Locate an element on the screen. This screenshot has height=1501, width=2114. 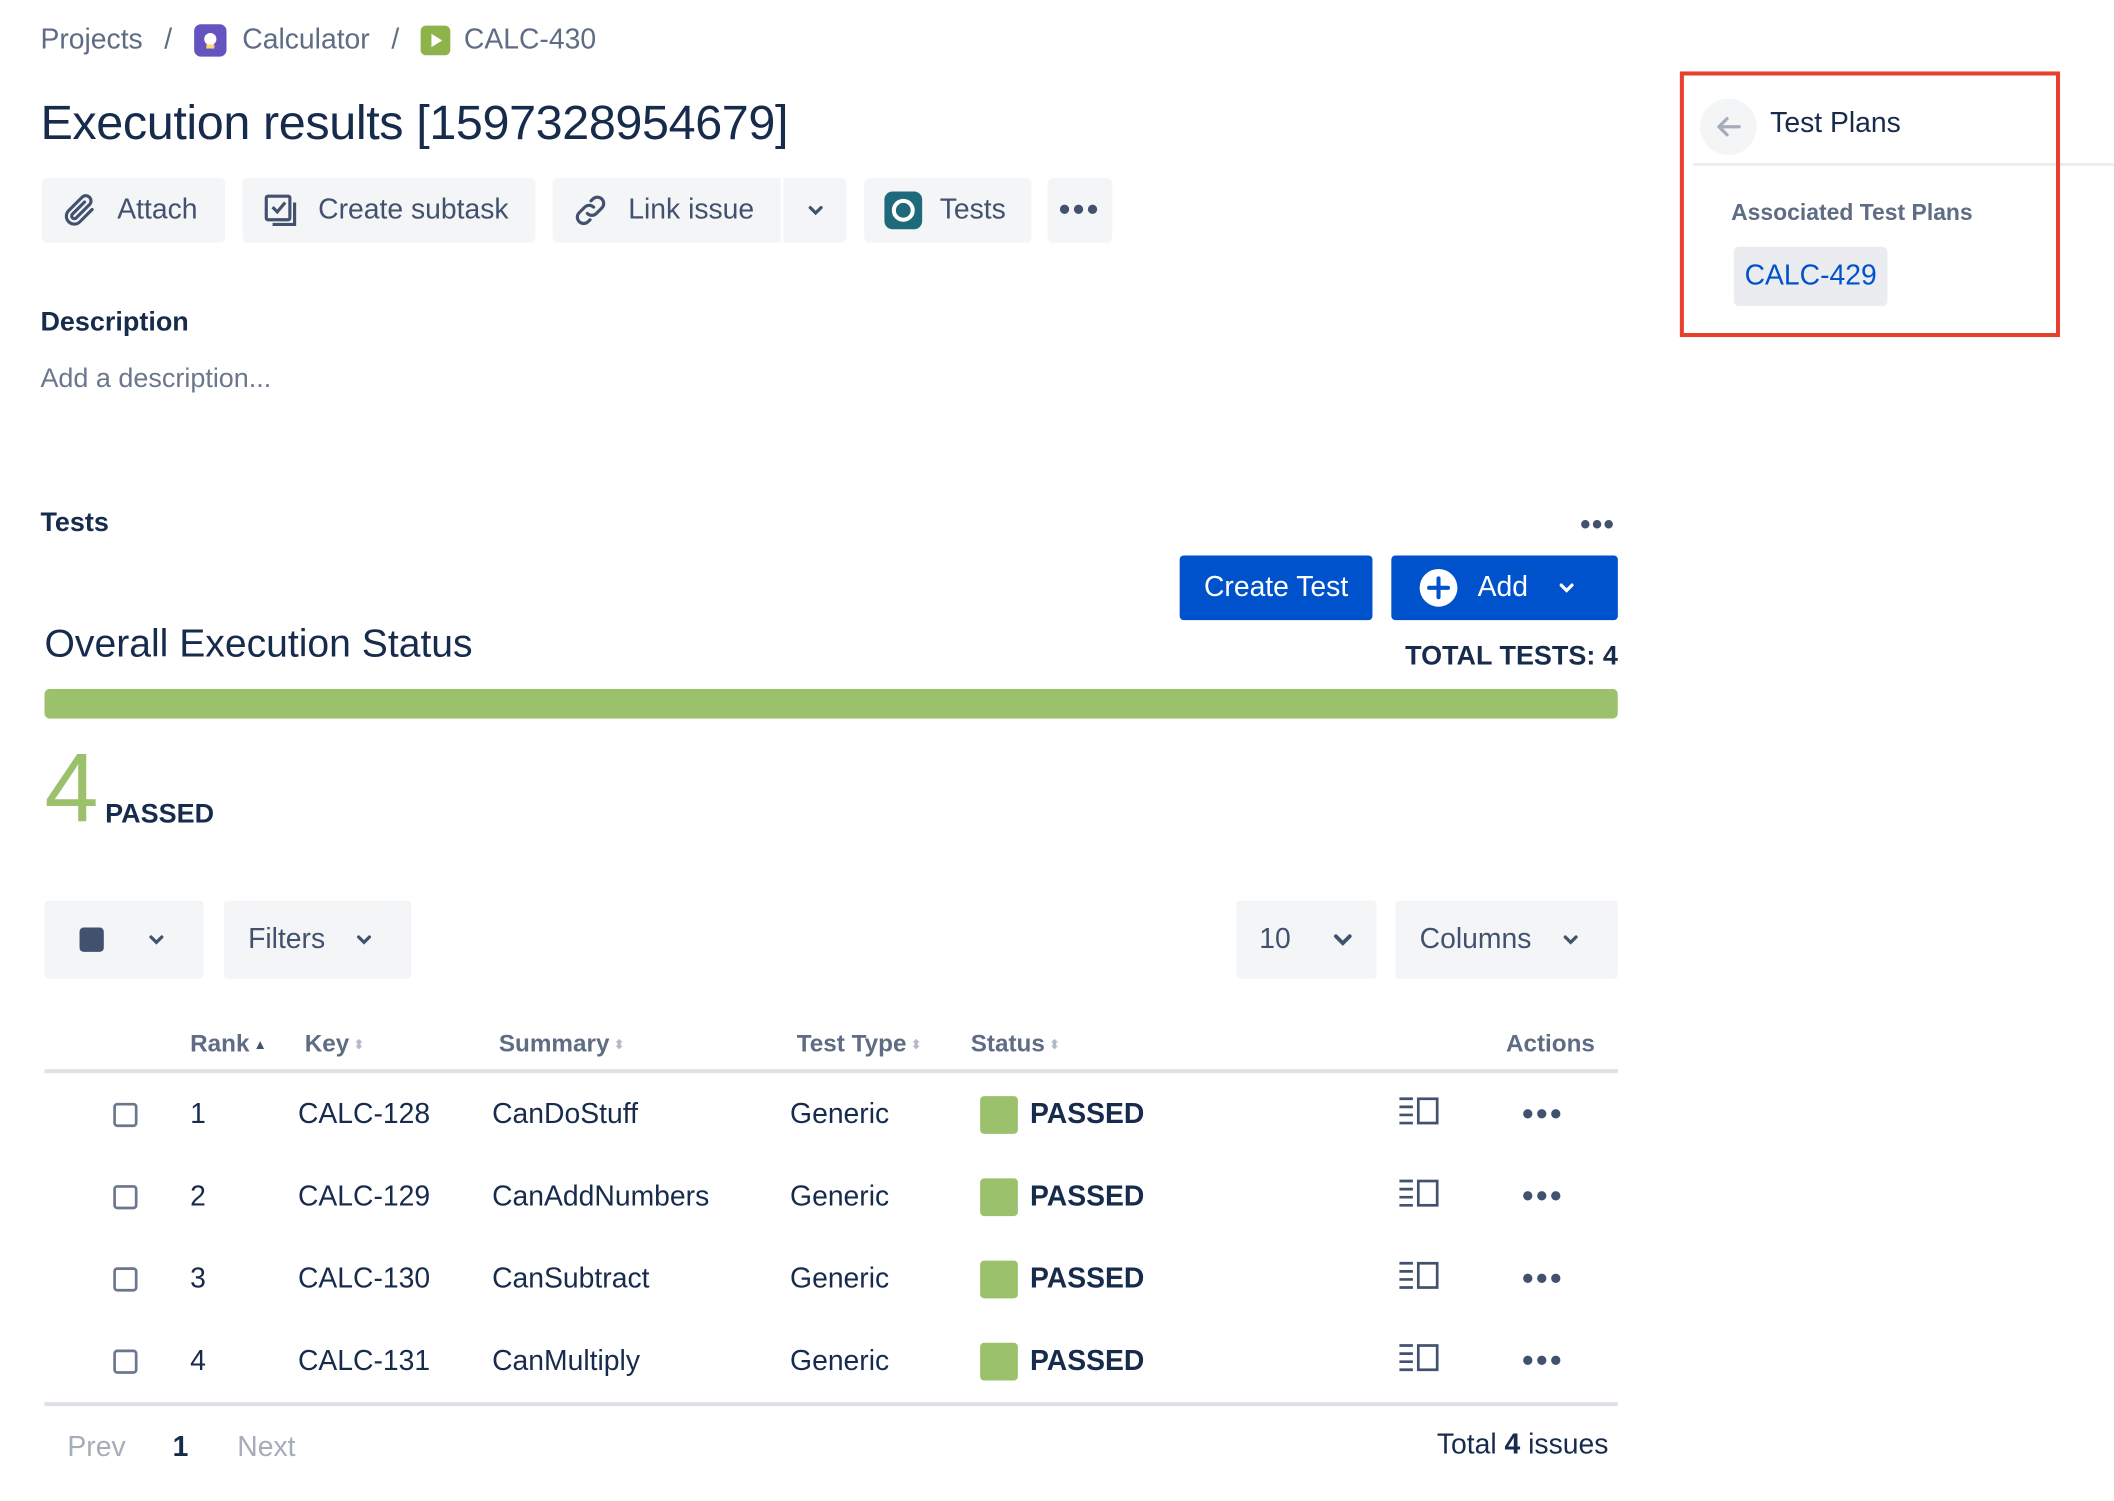
summary-header-label: Summary is located at coordinates (554, 1043).